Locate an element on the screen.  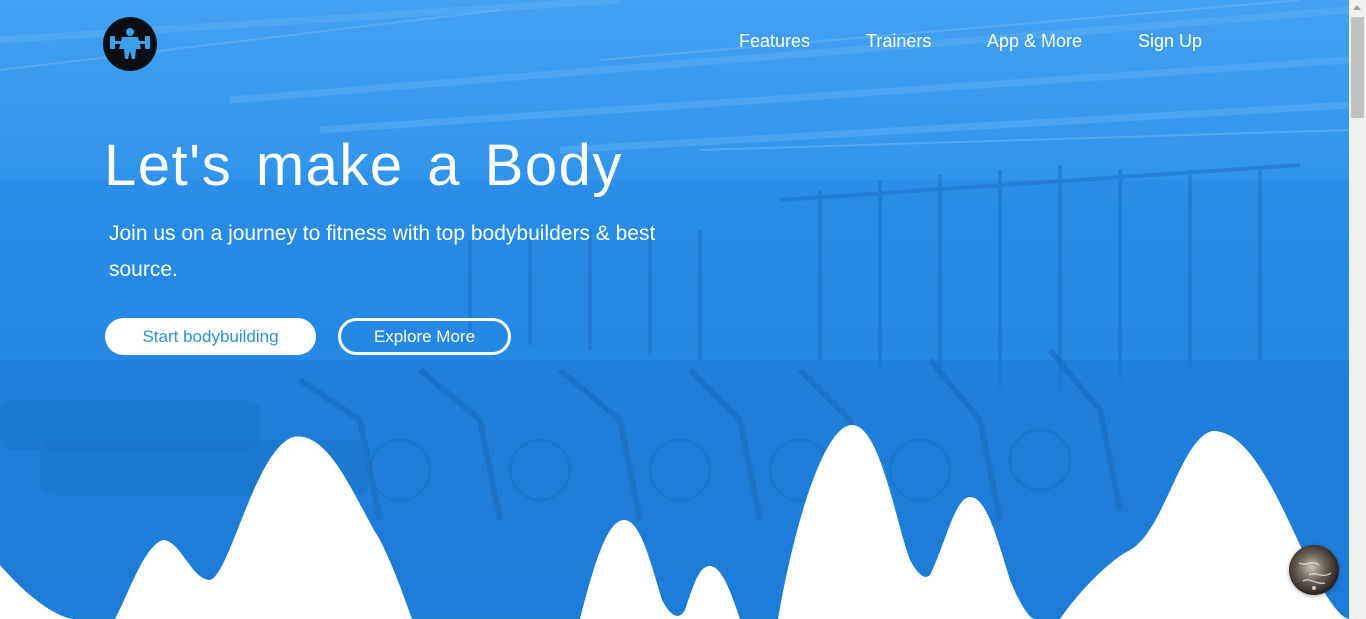
page-scrollbar is located at coordinates (1357, 309).